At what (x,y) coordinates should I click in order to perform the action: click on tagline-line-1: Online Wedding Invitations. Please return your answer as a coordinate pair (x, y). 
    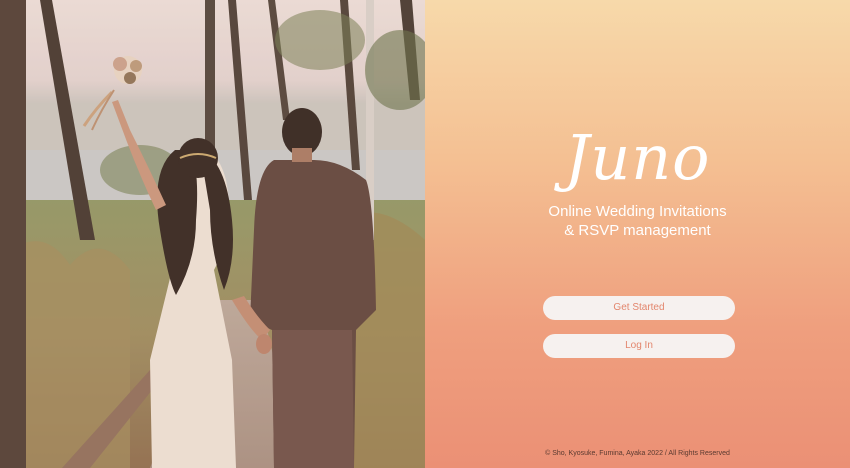
    Looking at the image, I should click on (637, 211).